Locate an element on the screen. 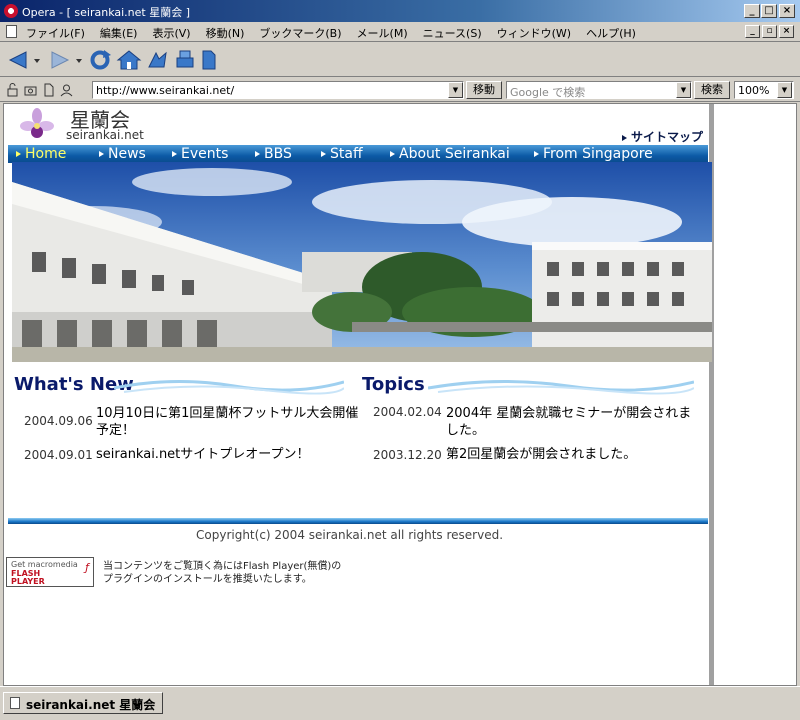 The width and height of the screenshot is (800, 720). security-icon is located at coordinates (12, 90).